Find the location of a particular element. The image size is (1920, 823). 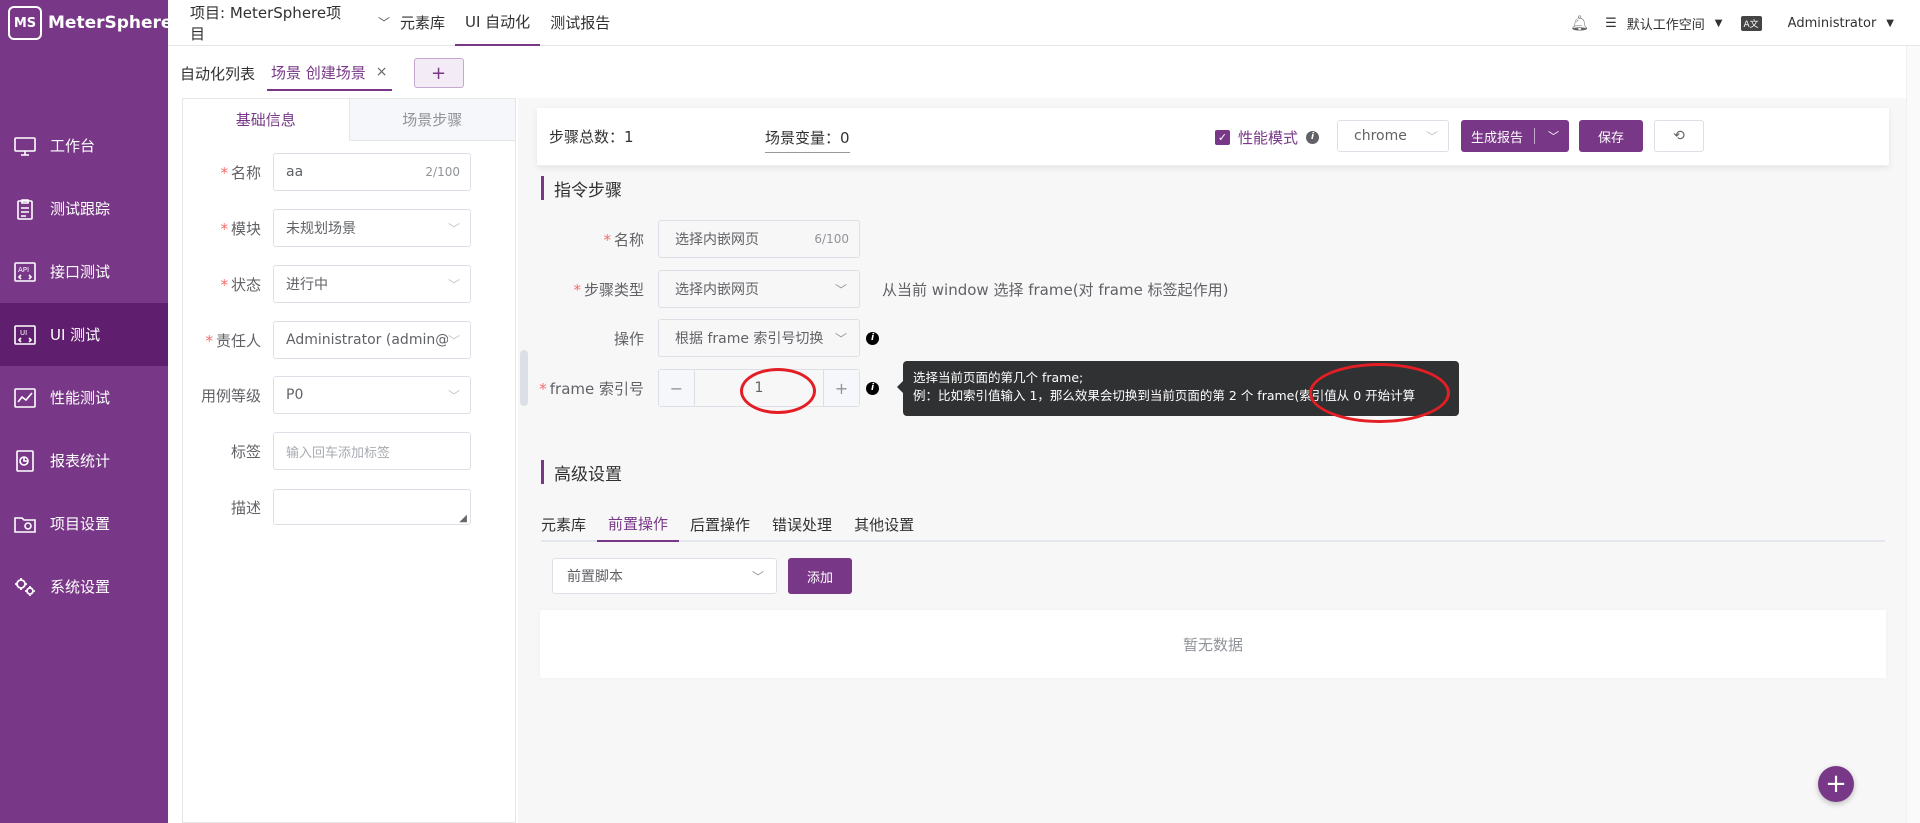

bell-icon: 🔔︎ is located at coordinates (1579, 23).